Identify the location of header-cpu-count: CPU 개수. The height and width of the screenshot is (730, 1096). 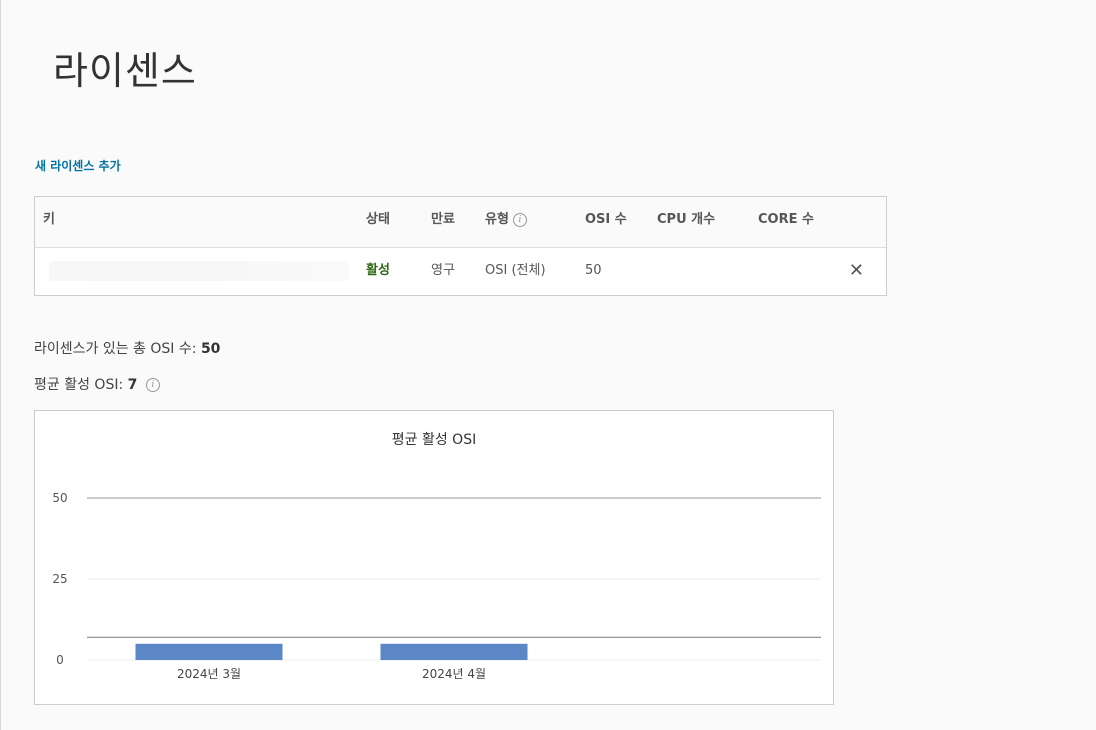
(686, 219).